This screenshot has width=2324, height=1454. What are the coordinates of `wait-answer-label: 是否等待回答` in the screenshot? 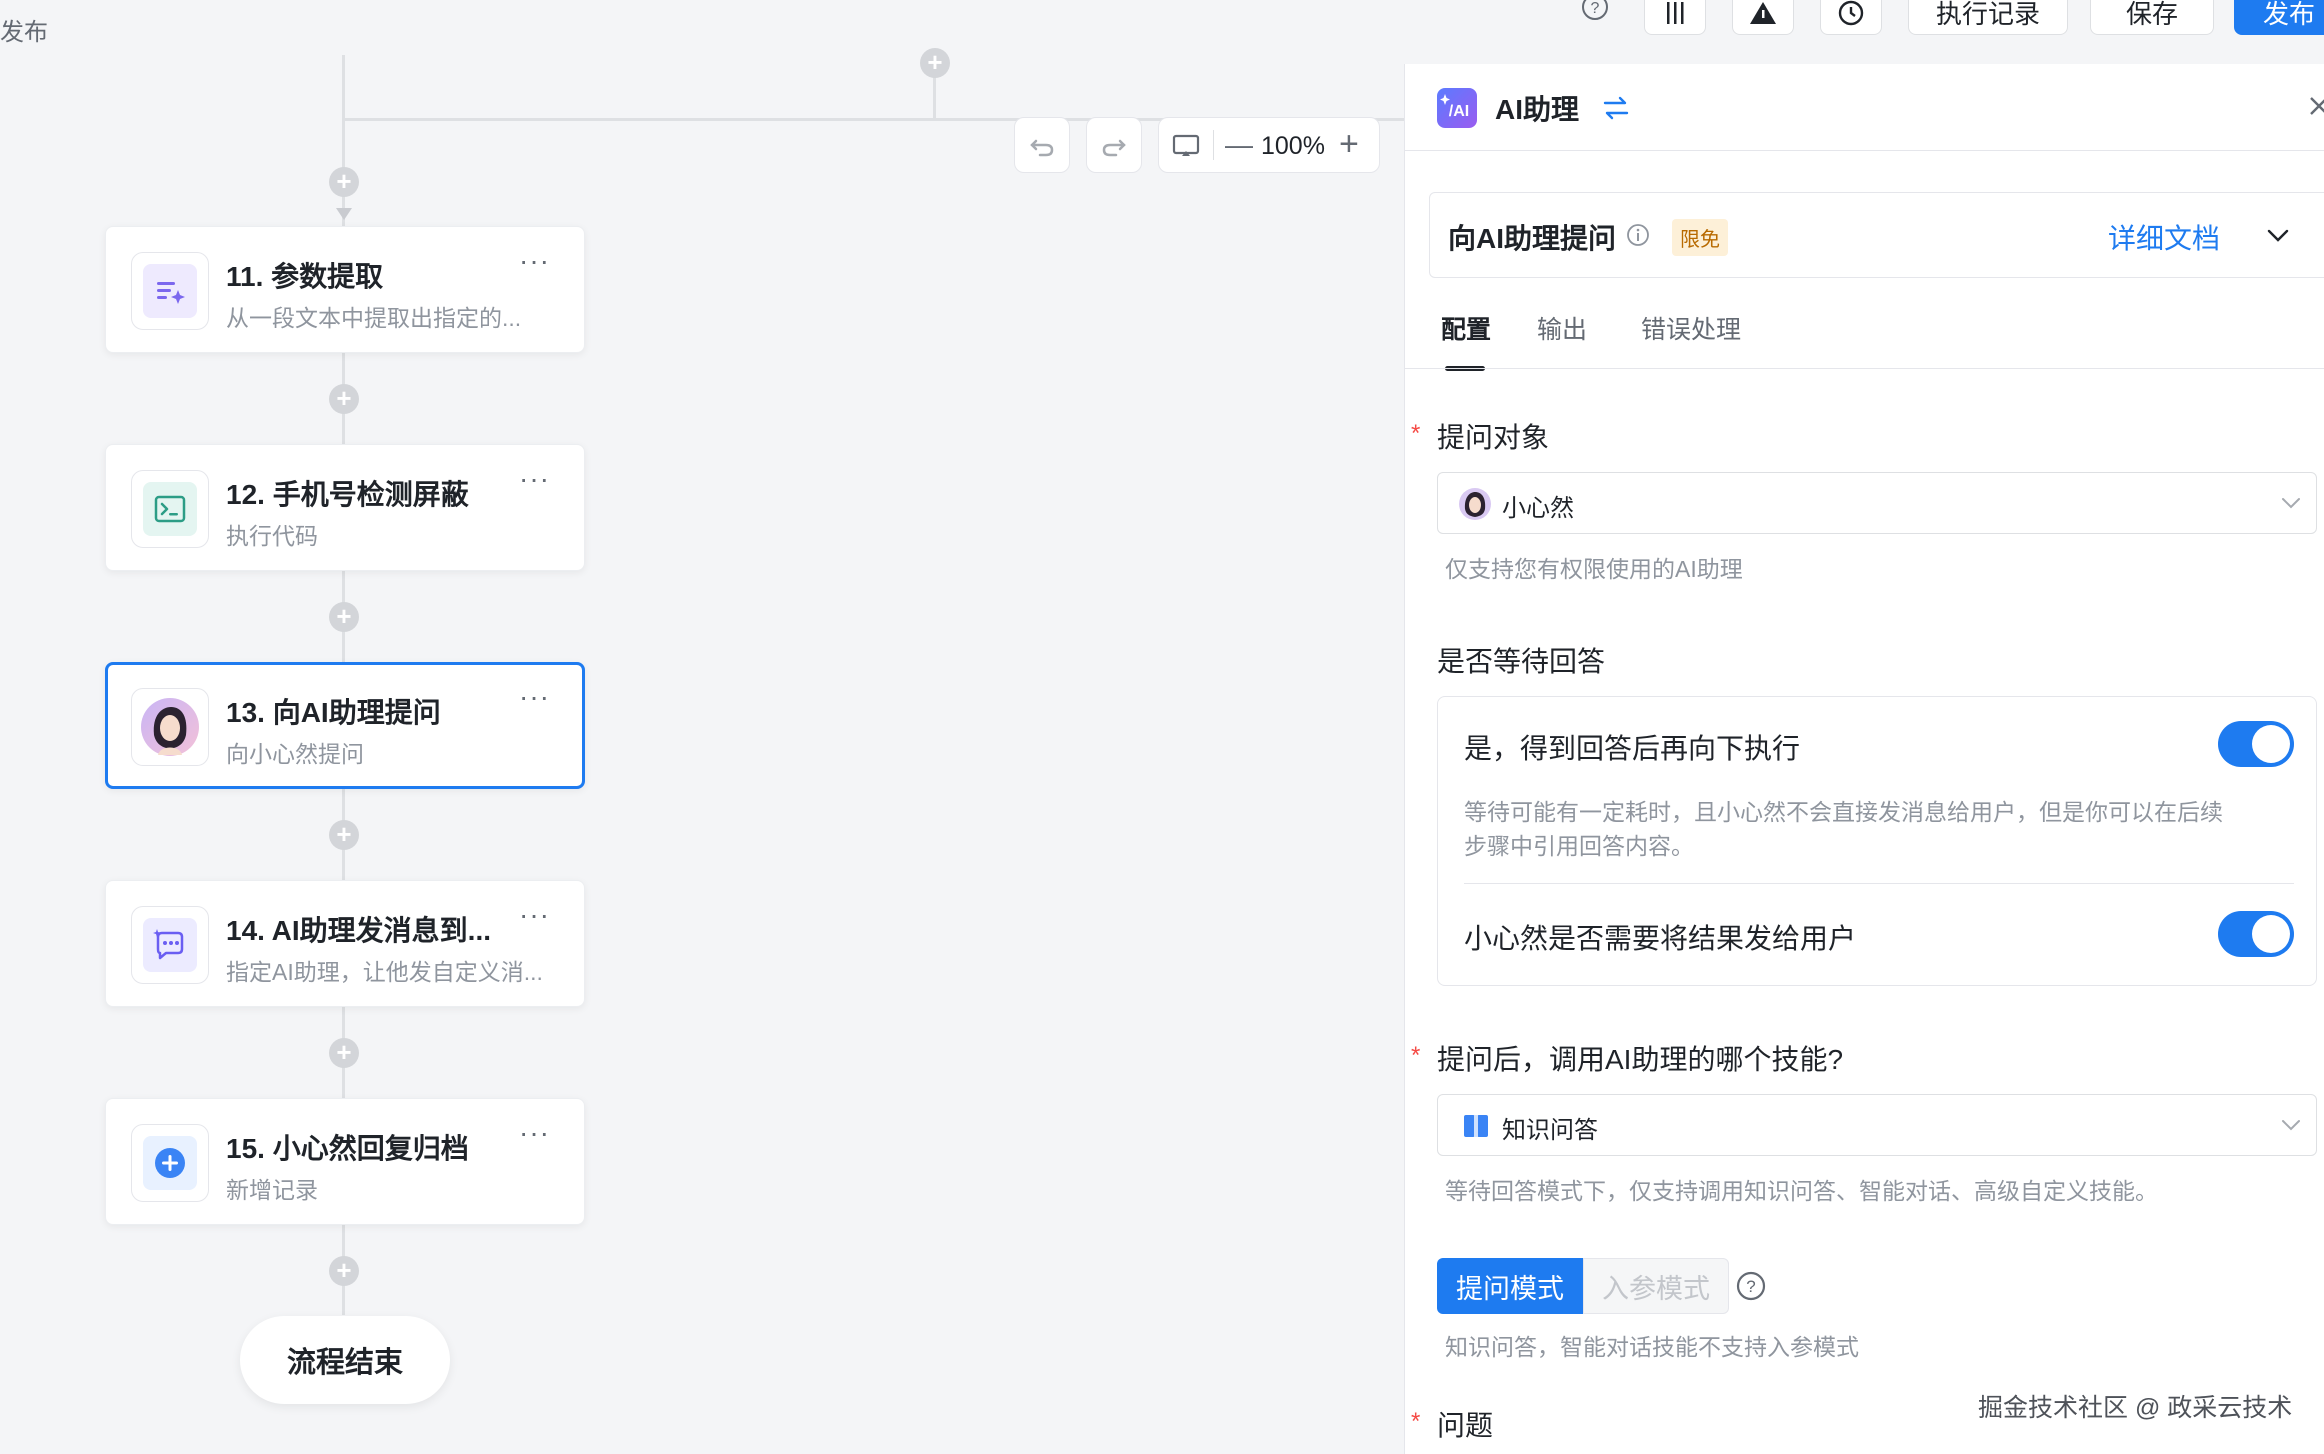 It's located at (1521, 661).